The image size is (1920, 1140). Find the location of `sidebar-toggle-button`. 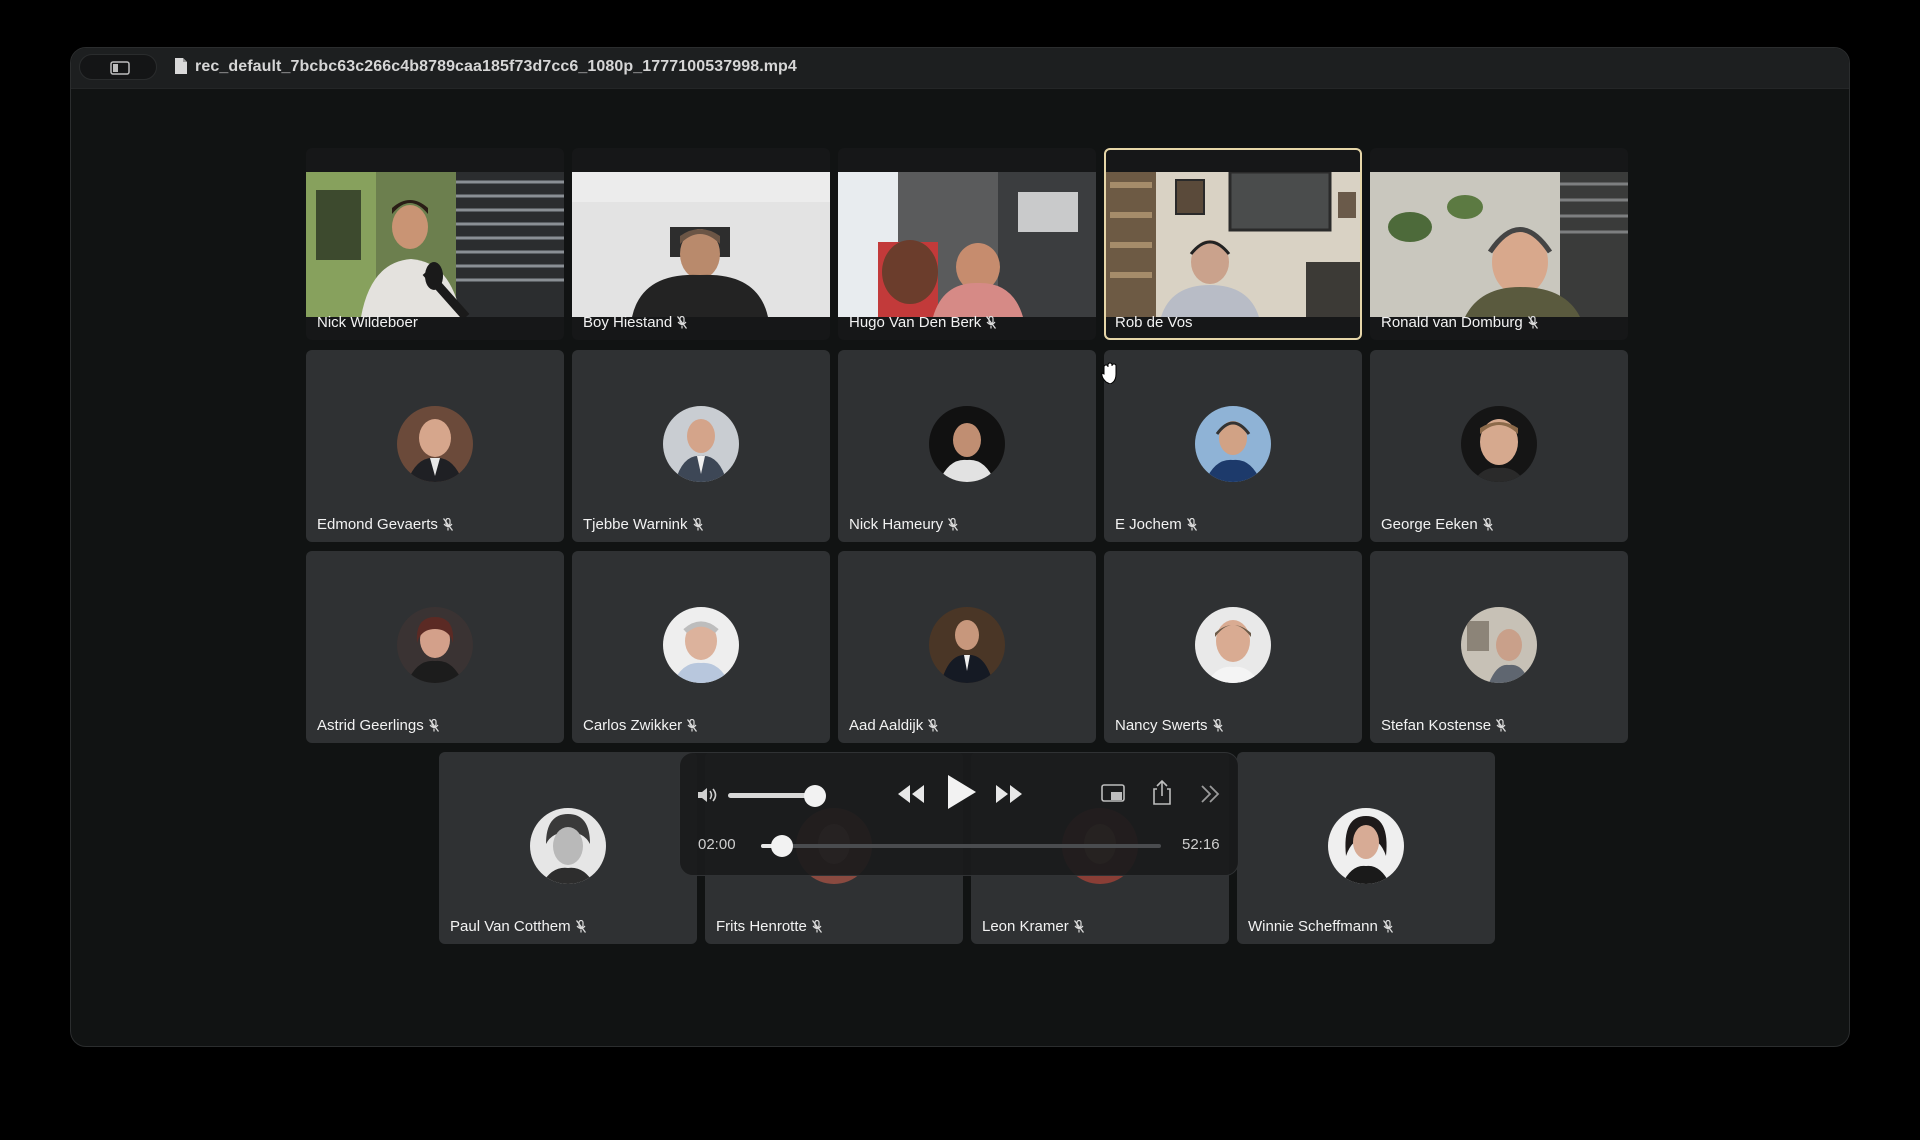

sidebar-toggle-button is located at coordinates (118, 67).